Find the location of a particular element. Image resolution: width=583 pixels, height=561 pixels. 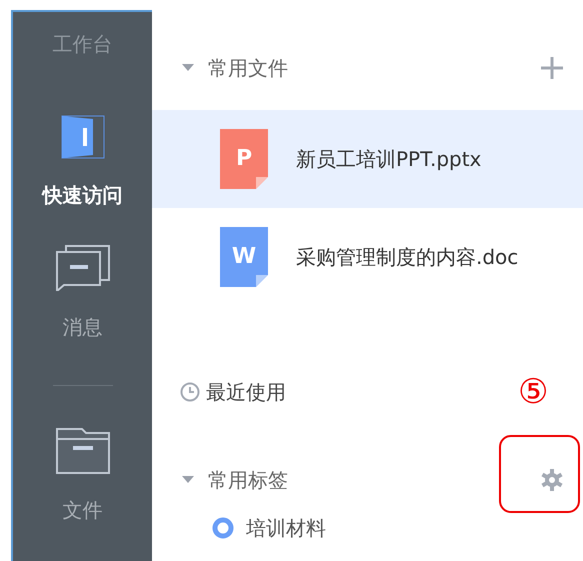

callout-number: ⑤ is located at coordinates (533, 392).